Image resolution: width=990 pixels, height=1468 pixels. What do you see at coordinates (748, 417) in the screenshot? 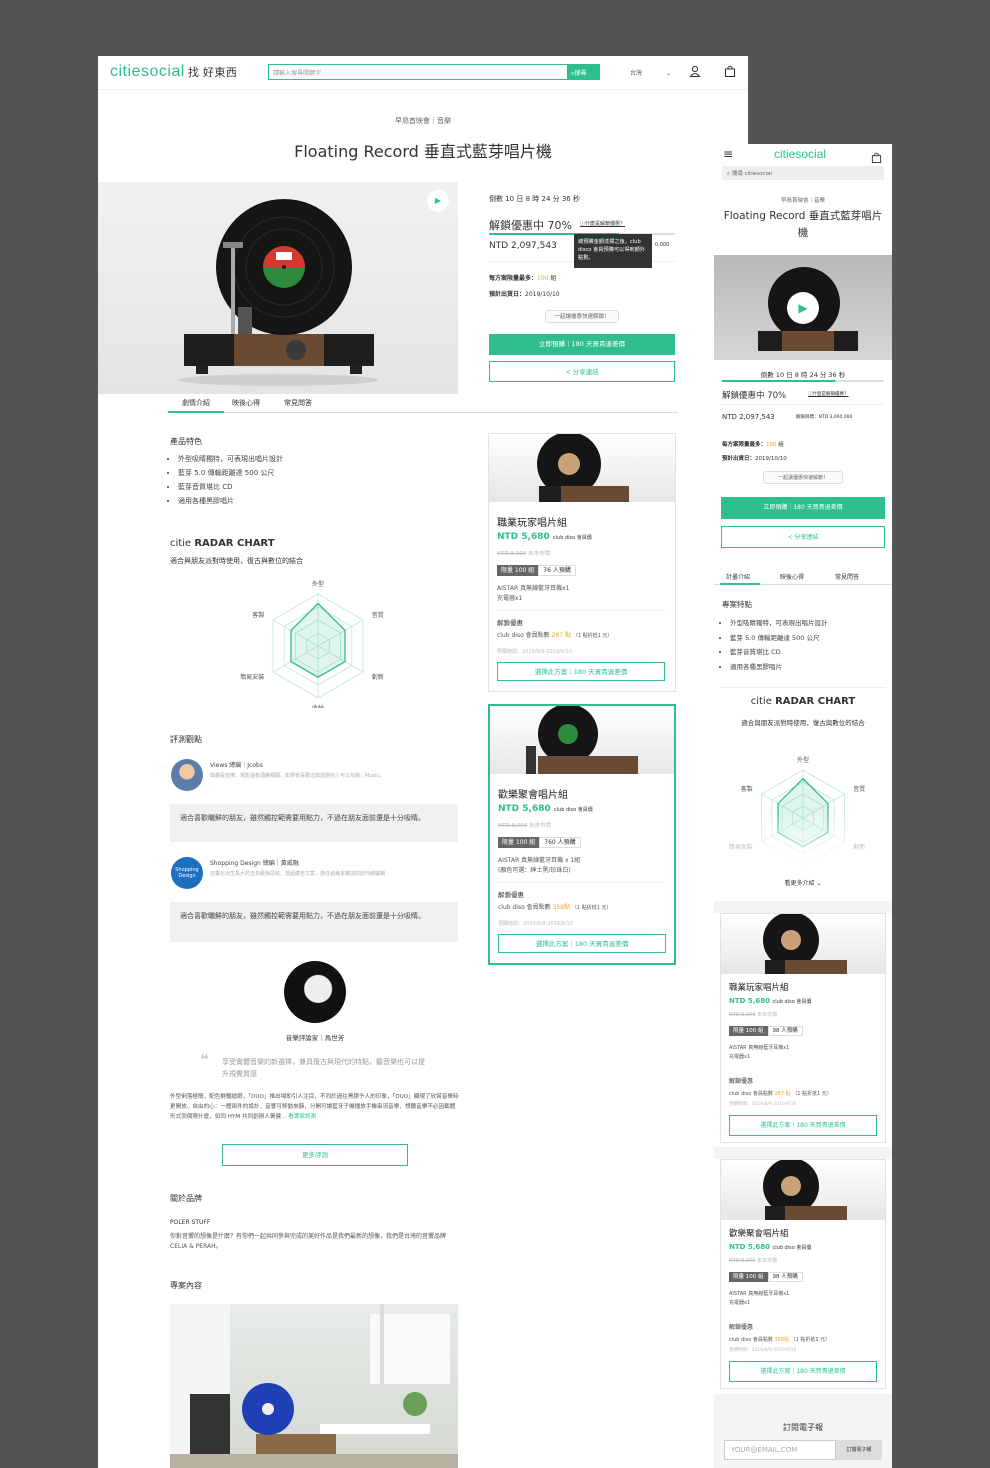
I see `raised-amount: NTD 2,097,543` at bounding box center [748, 417].